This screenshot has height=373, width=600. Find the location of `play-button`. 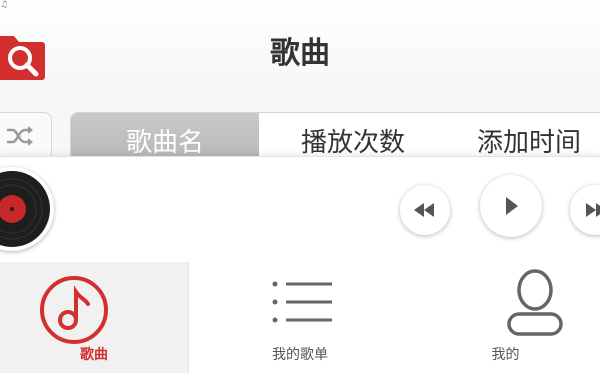

play-button is located at coordinates (511, 206).